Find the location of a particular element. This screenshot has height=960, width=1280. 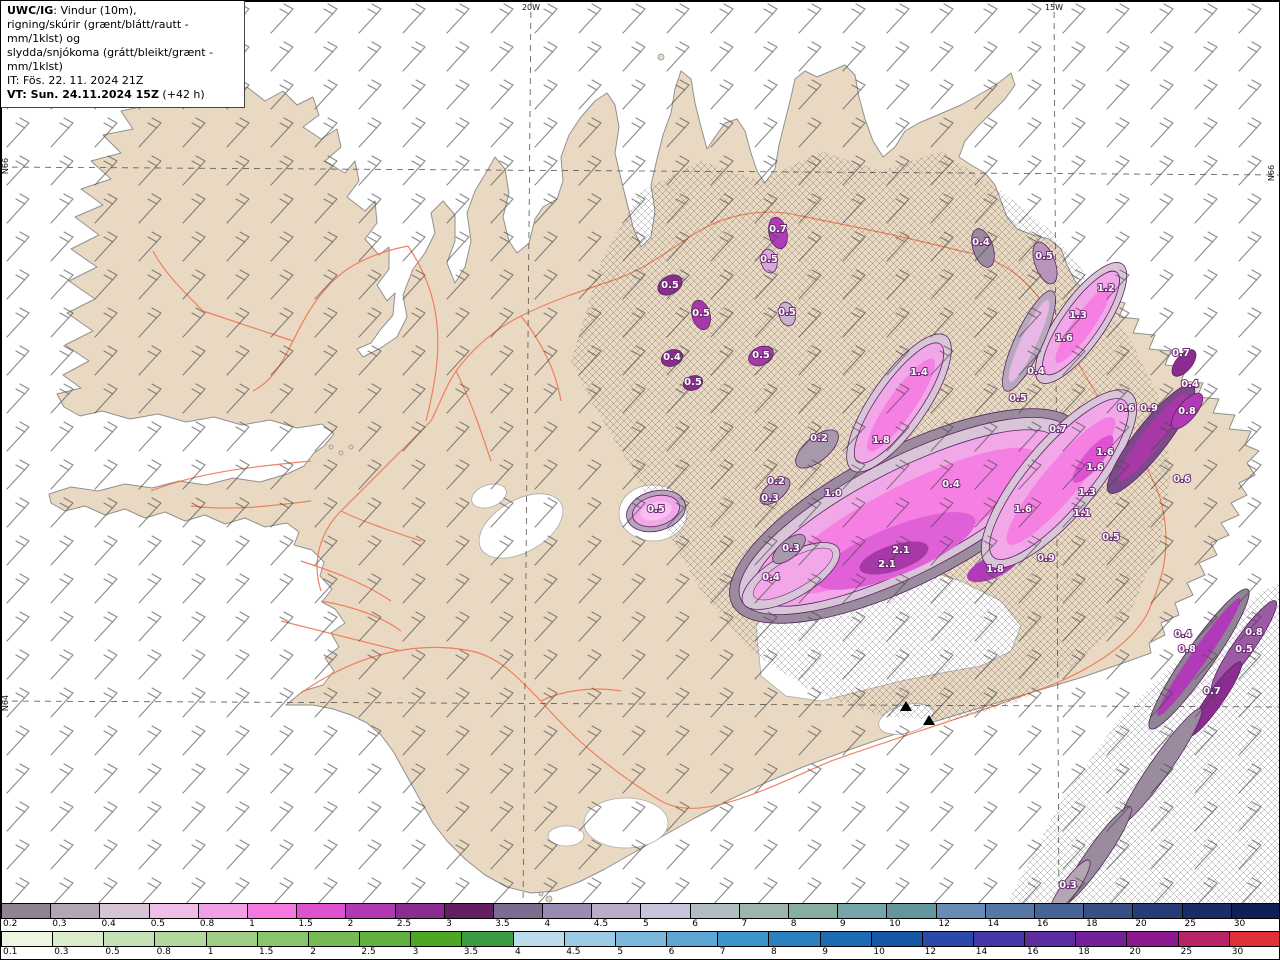

scale-tick-label: 6 is located at coordinates (695, 924).